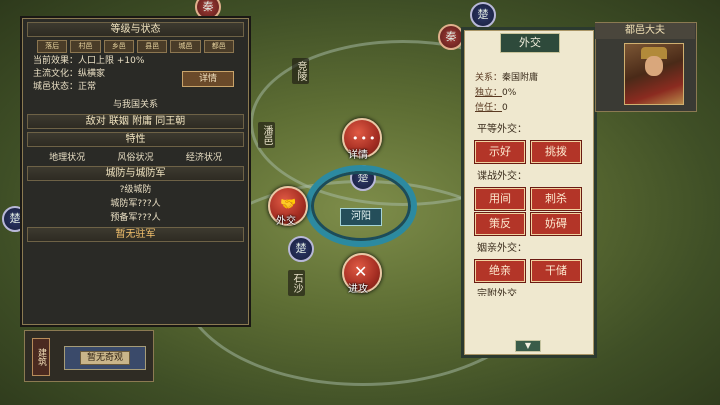  What do you see at coordinates (204, 156) in the screenshot?
I see `trait-economy: 经济状况` at bounding box center [204, 156].